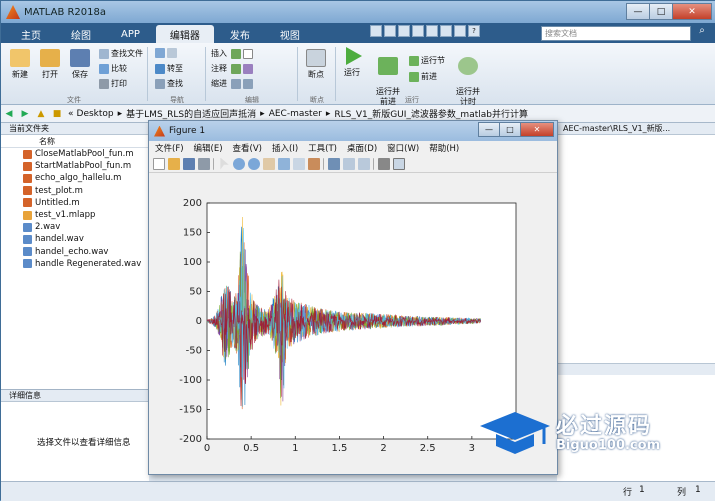 The image size is (715, 501). What do you see at coordinates (431, 113) in the screenshot?
I see `path-rls: RLS_V1_新版GUI_滤波器参数_matlab并行计算` at bounding box center [431, 113].